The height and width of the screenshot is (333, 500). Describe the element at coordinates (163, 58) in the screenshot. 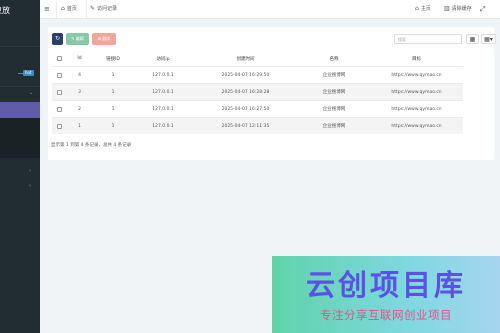

I see `column-header: 访问ip` at that location.